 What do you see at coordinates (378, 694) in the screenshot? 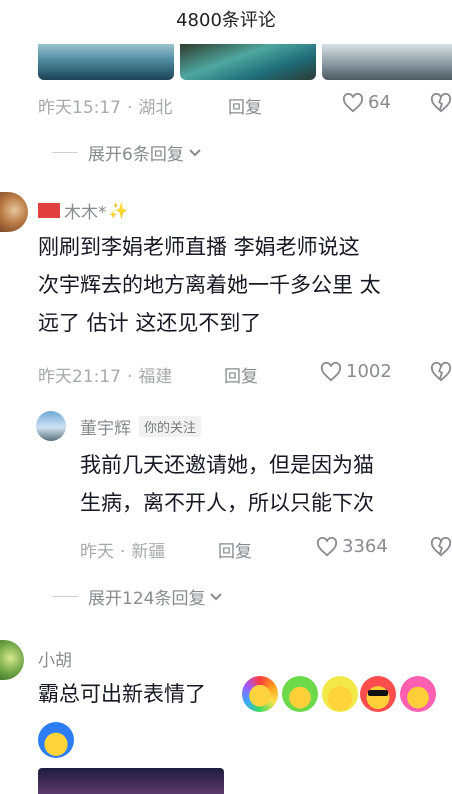
I see `sunglasses-emoji-icon` at bounding box center [378, 694].